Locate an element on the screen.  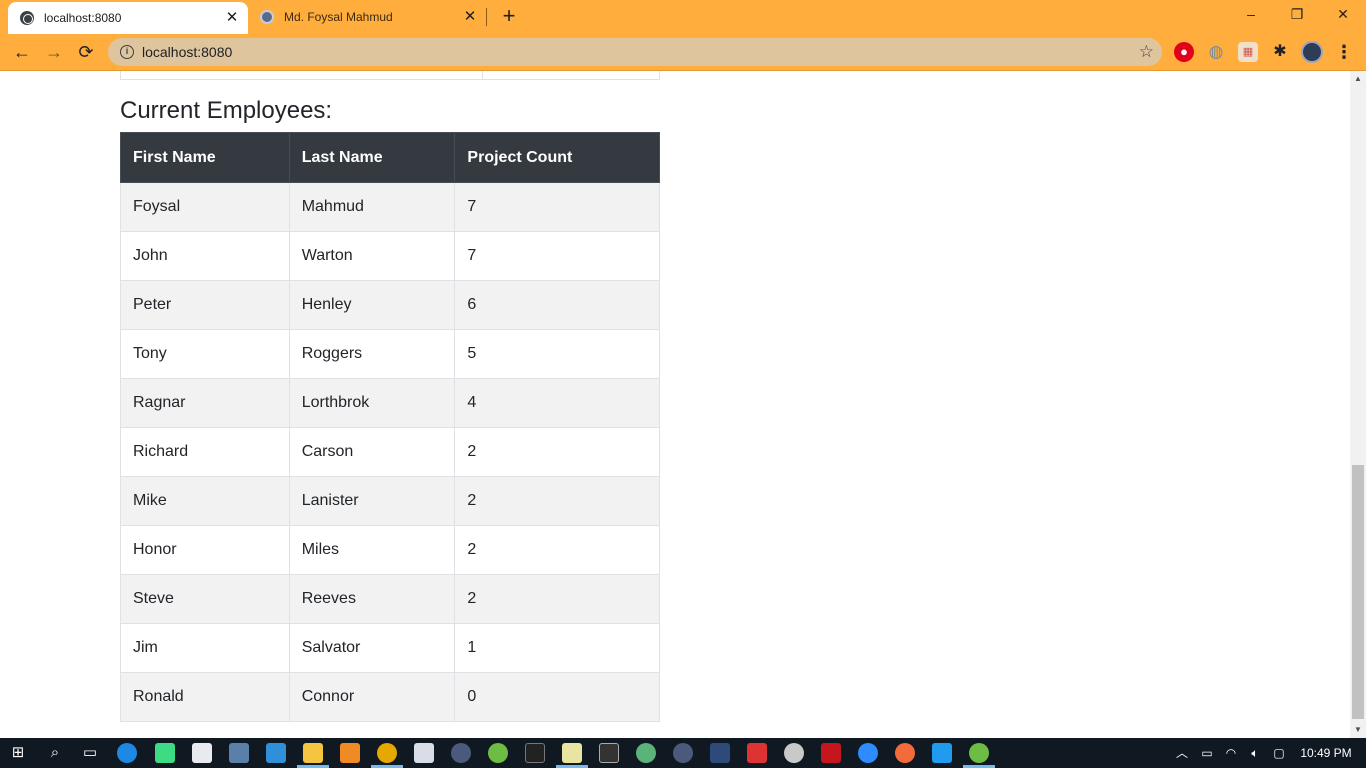
tab-title: localhost:8080 is located at coordinates (83, 18).